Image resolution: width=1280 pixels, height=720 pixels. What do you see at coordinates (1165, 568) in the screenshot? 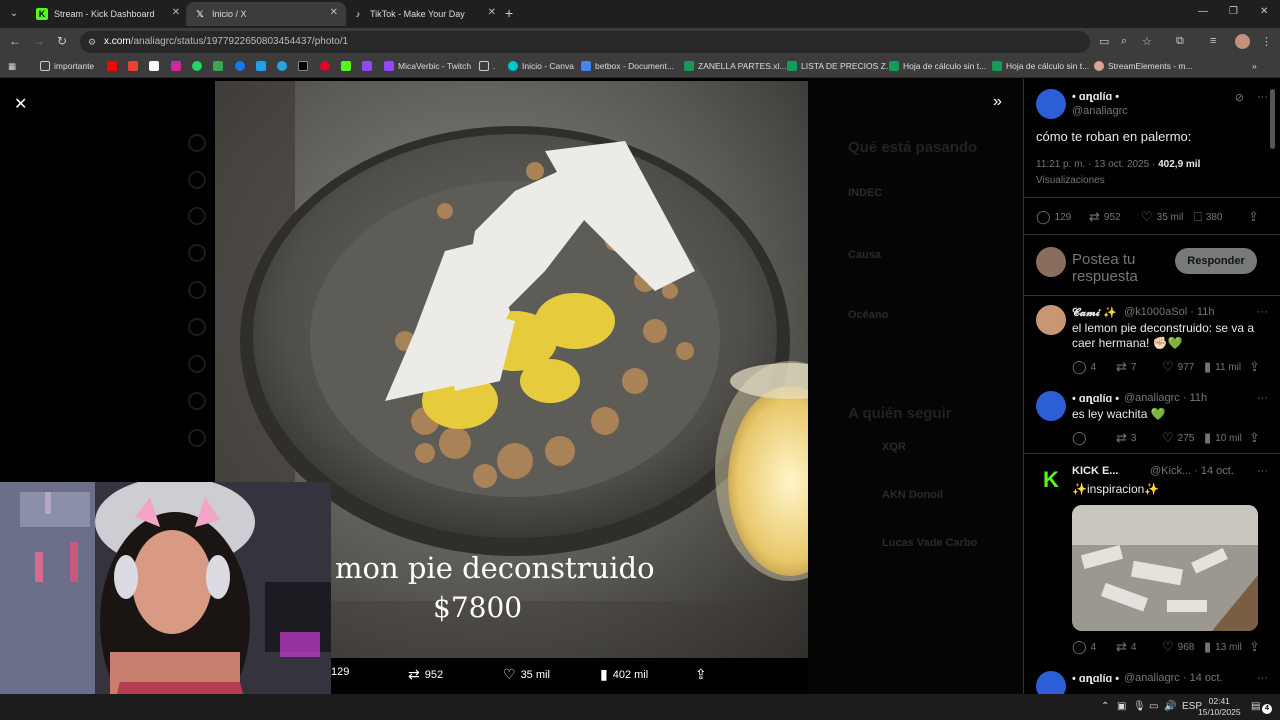
I see `reply-media-image` at bounding box center [1165, 568].